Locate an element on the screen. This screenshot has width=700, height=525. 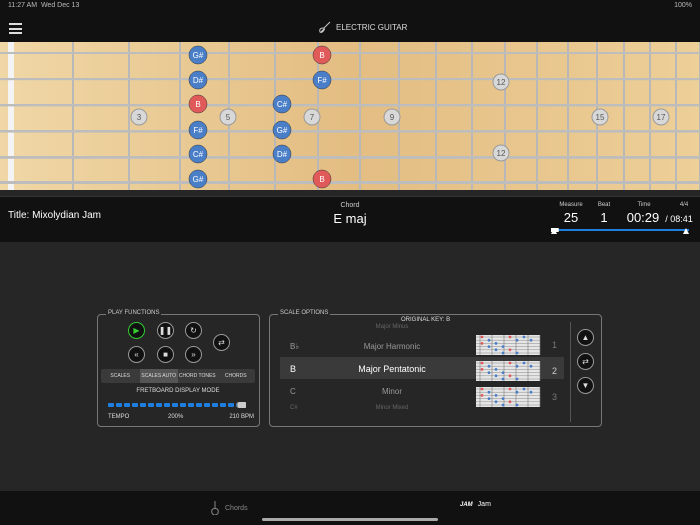
scale-up-button: ▲ is located at coordinates (585, 337).